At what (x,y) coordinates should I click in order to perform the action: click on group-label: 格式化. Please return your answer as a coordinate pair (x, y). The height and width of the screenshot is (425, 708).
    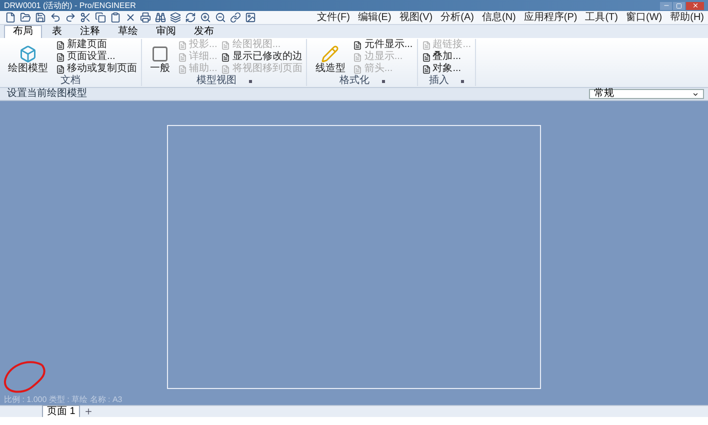
    Looking at the image, I should click on (355, 81).